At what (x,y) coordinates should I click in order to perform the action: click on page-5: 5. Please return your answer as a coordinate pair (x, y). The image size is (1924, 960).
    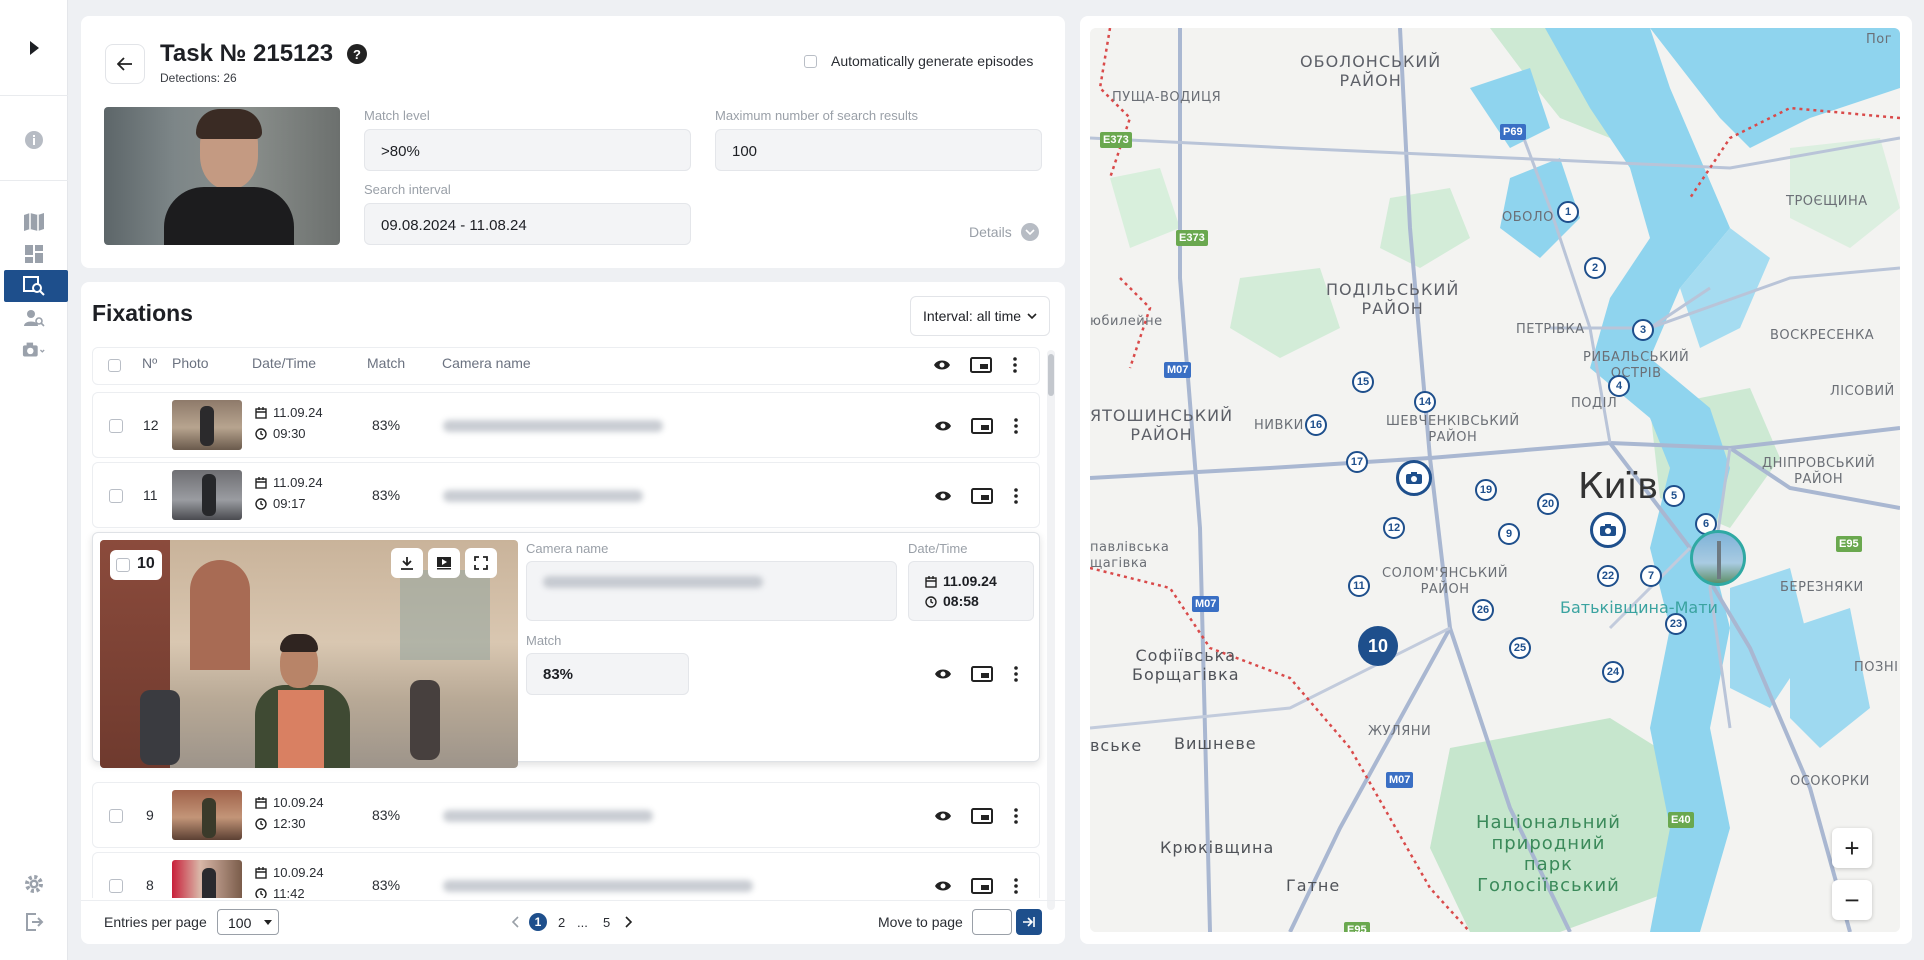
    Looking at the image, I should click on (606, 922).